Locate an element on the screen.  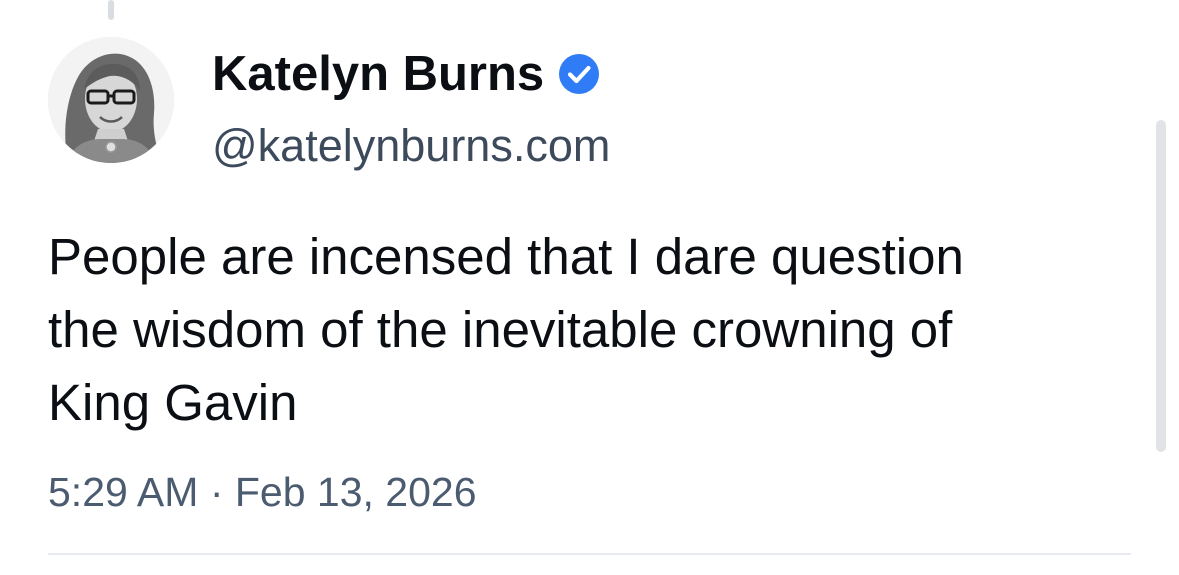
author-name-text: Katelyn Burns is located at coordinates (378, 74).